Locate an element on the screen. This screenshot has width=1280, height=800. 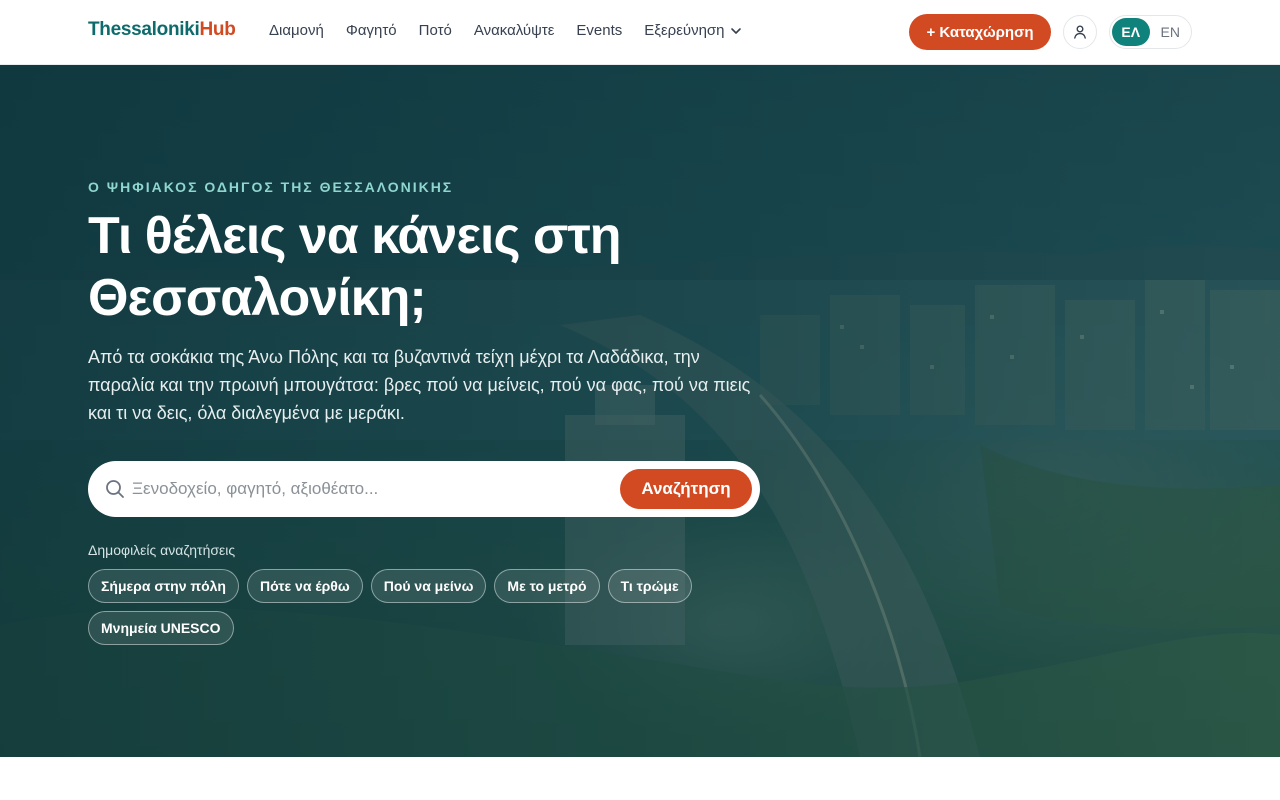
chip-by-metro: Με το μετρό is located at coordinates (547, 586).